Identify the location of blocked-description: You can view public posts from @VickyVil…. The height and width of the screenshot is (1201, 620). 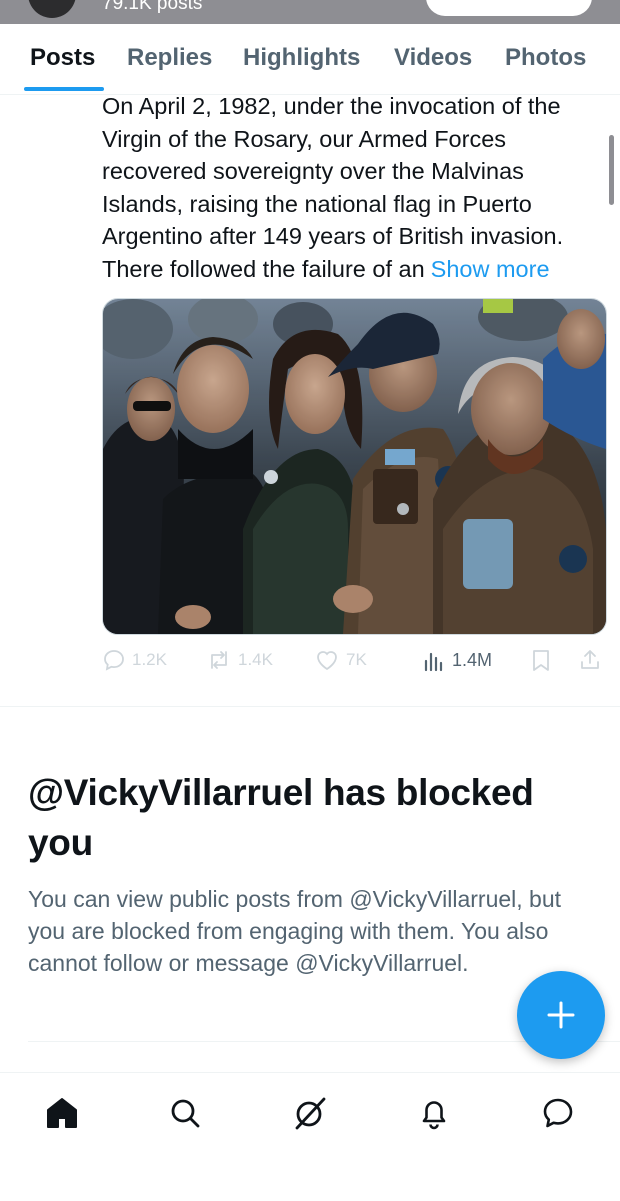
(295, 931).